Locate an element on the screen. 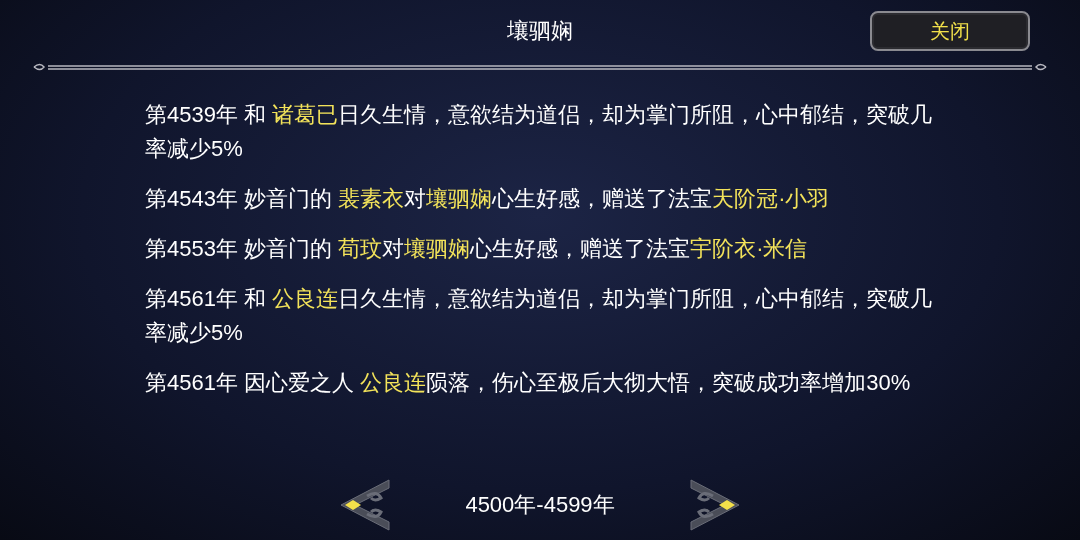  close-button: 关闭 is located at coordinates (950, 31).